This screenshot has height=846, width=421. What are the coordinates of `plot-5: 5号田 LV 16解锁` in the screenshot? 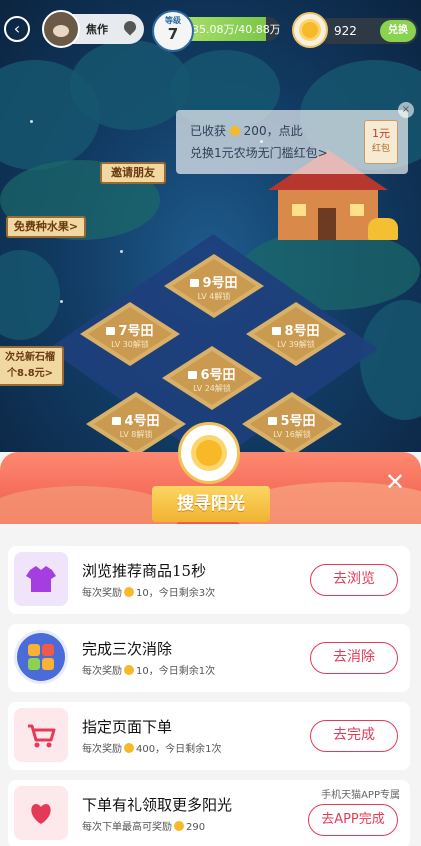 It's located at (292, 424).